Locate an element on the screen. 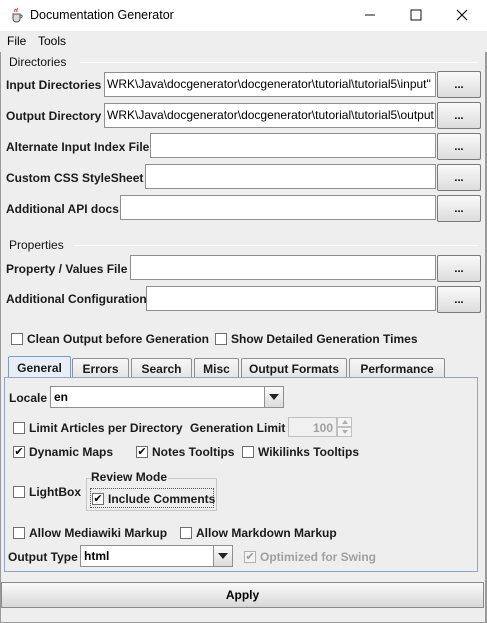  optimized-swing-checkbox: ✔ is located at coordinates (250, 557).